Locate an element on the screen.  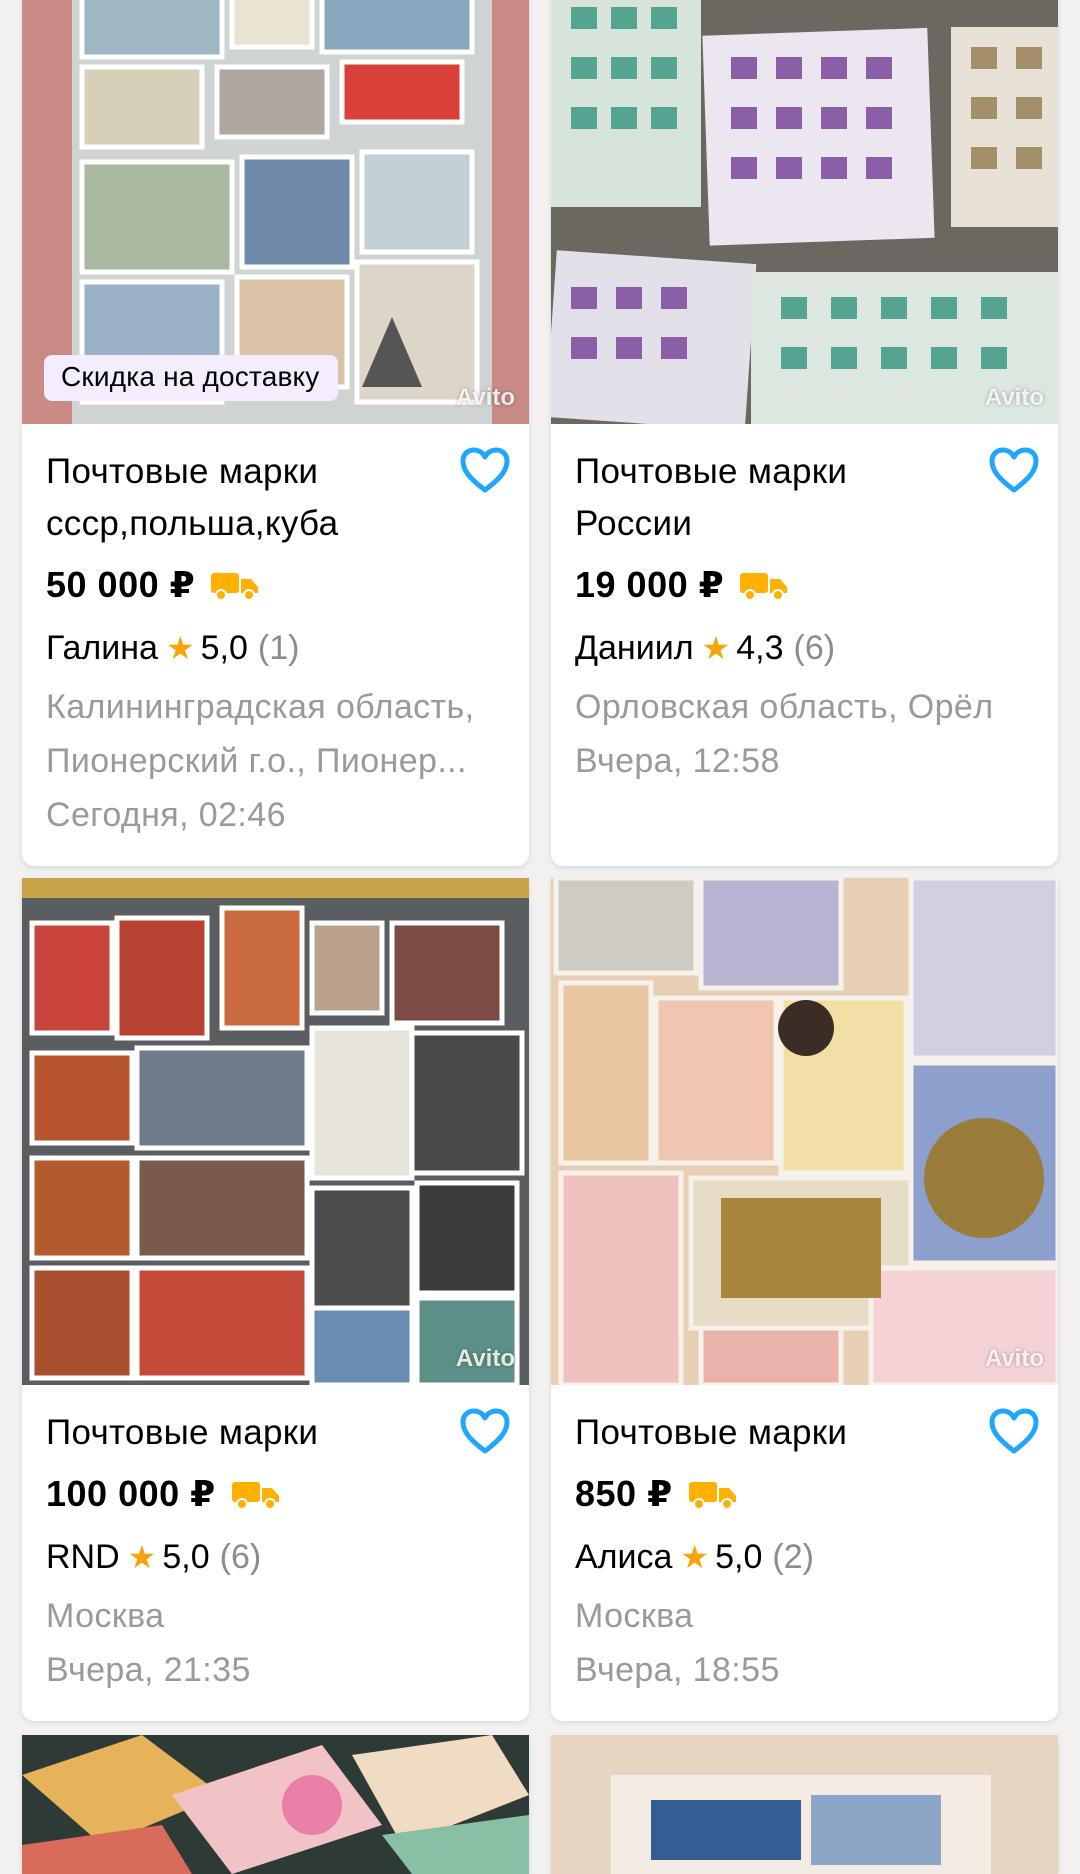
listing-price: 19 000 ₽ is located at coordinates (650, 584).